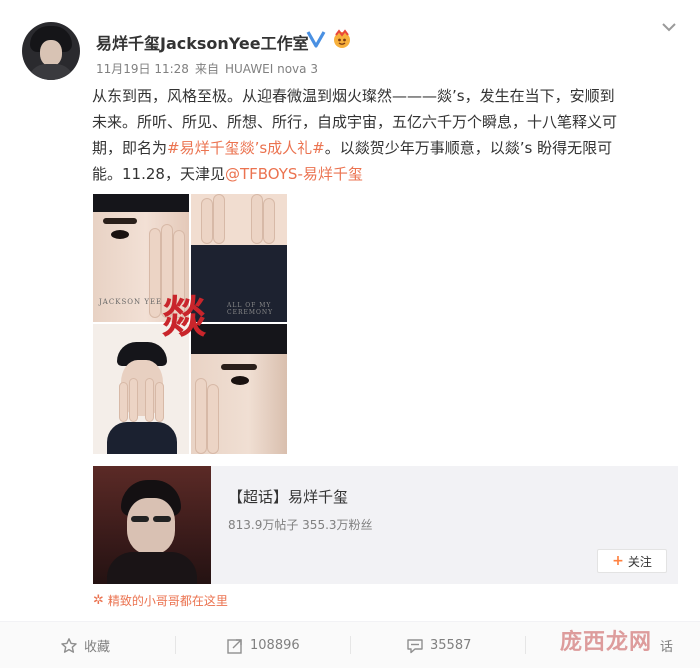  Describe the element at coordinates (352, 148) in the screenshot. I see `post-text-line-3: 期，即名为#易烊千玺燚’s成人礼#。以燚贺少年万事顺意，以燚’s 盼得无限可` at that location.